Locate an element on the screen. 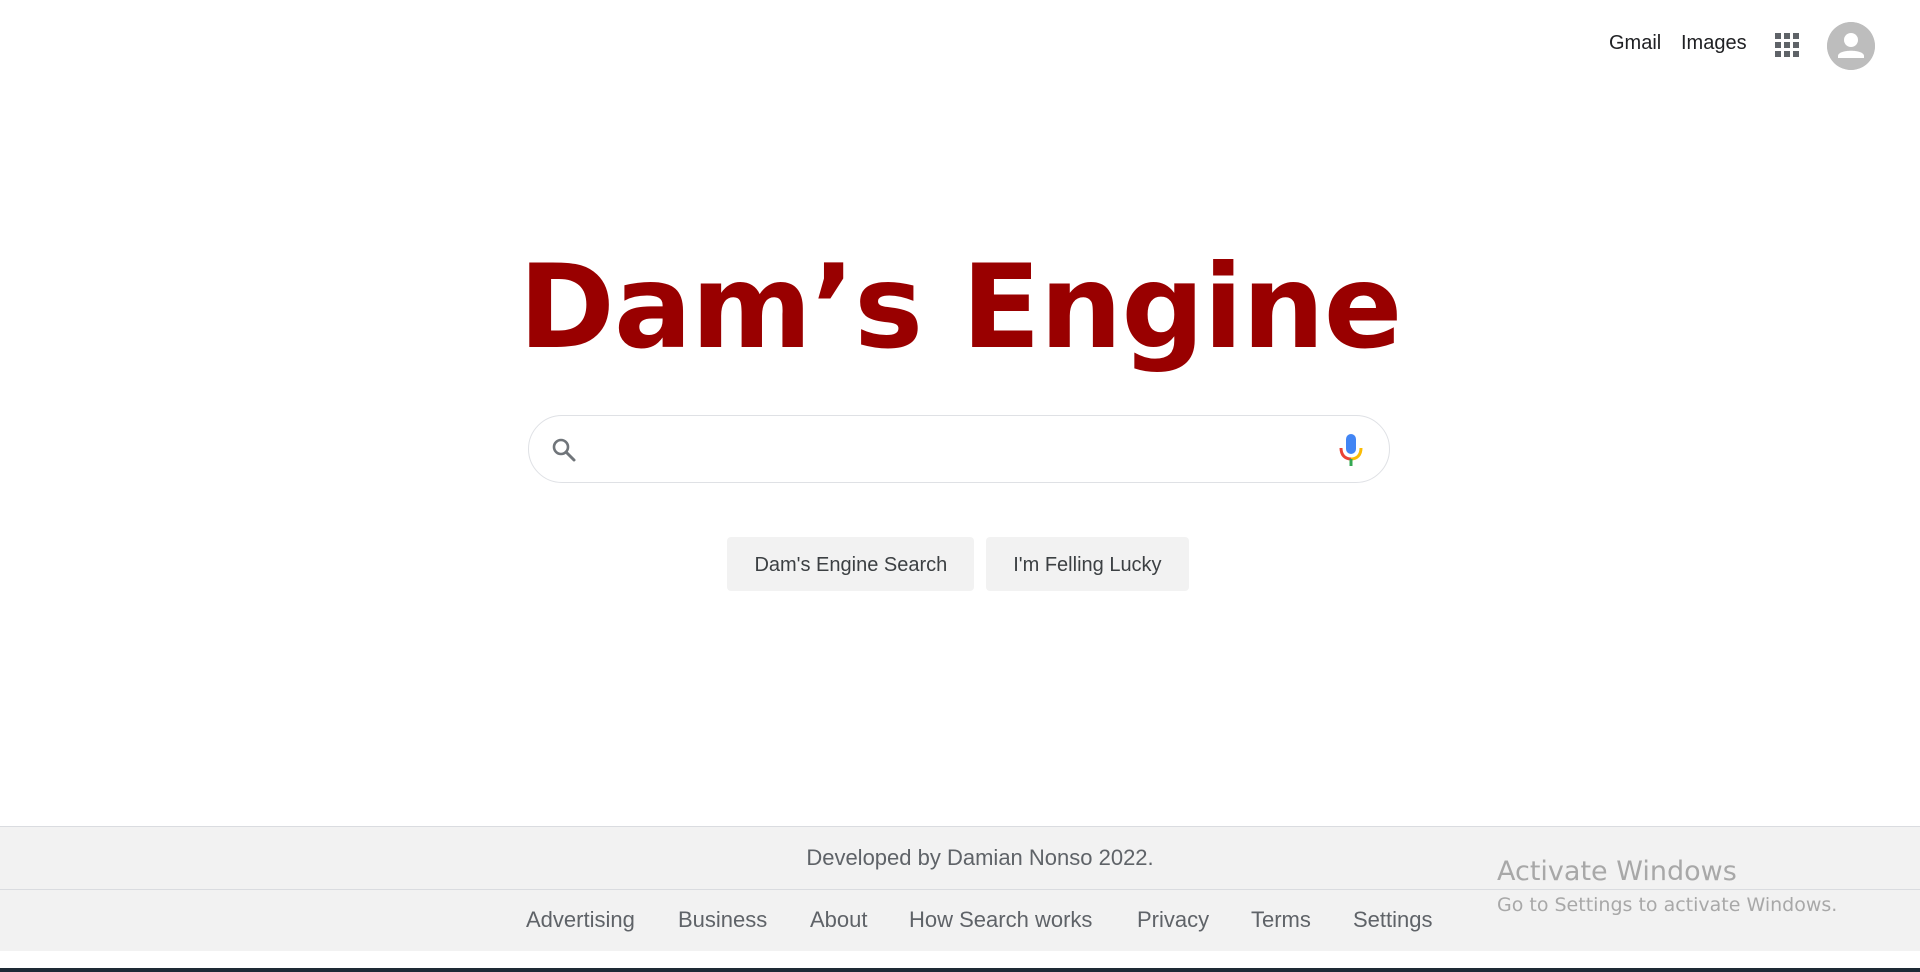 The height and width of the screenshot is (972, 1920). search-icon is located at coordinates (564, 450).